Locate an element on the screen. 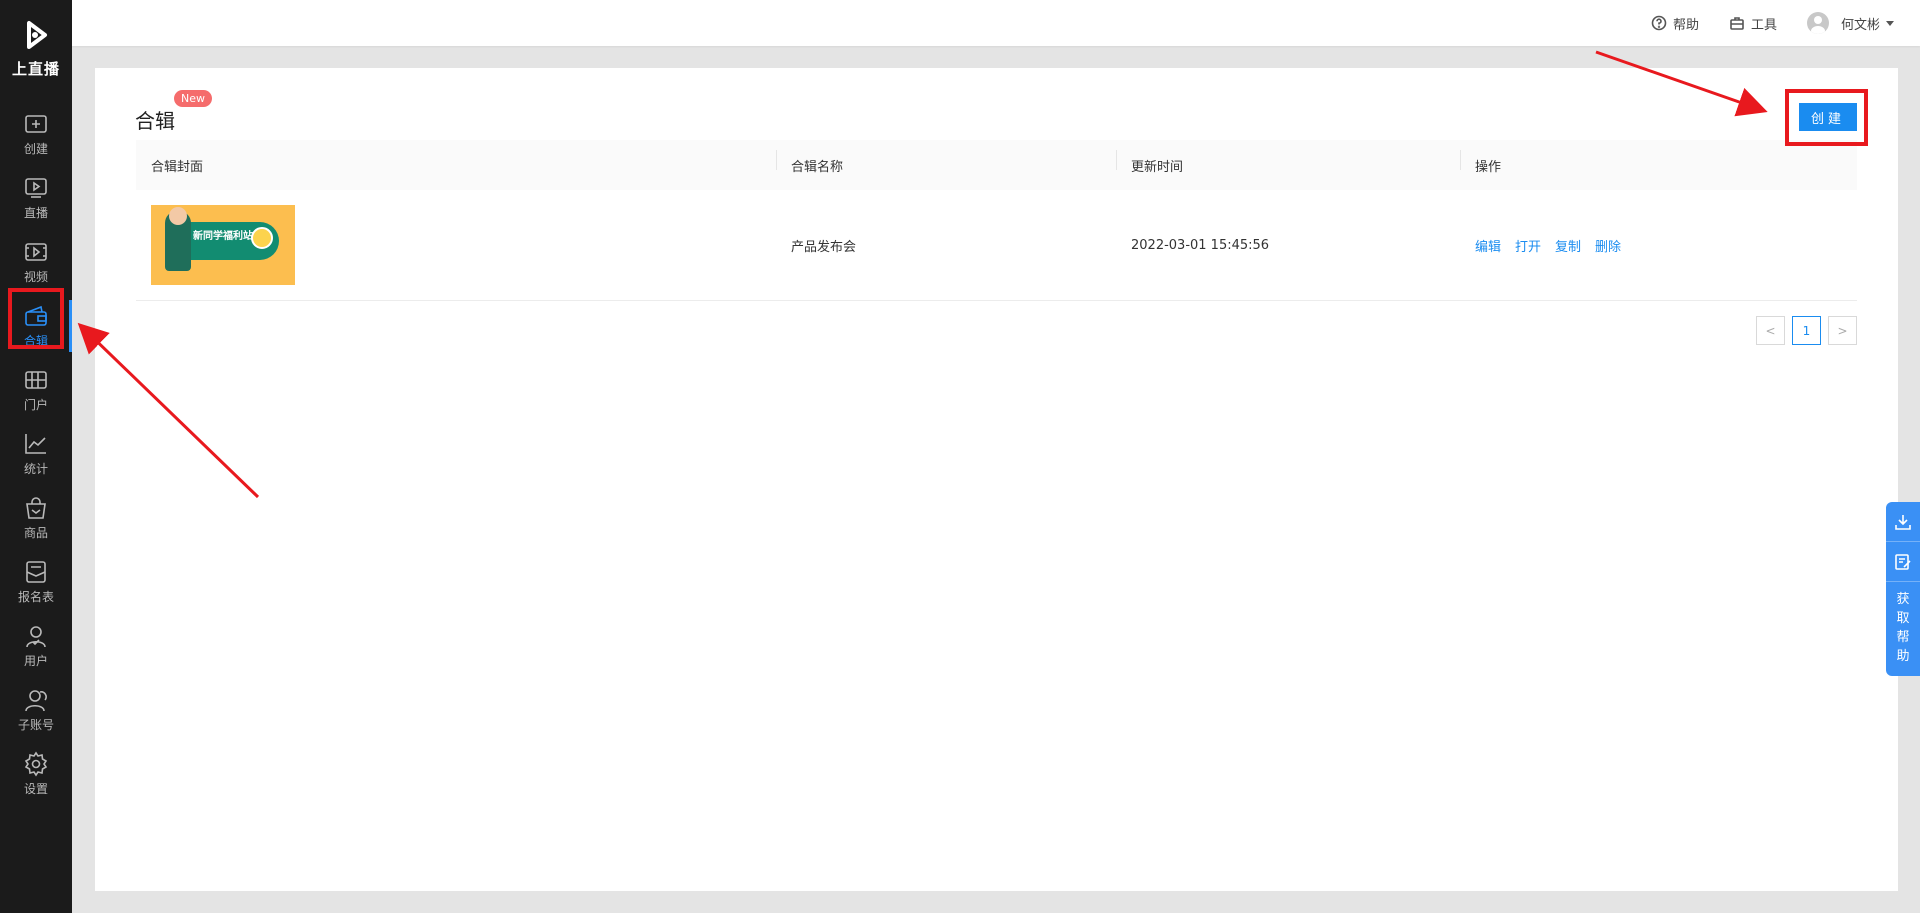 The height and width of the screenshot is (913, 1920). sidebar-item-label: 设置 is located at coordinates (35, 789).